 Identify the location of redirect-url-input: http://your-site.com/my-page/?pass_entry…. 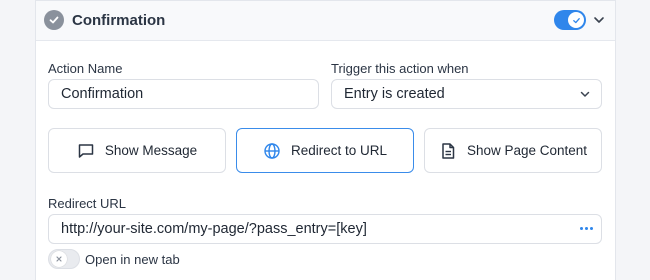
(325, 229).